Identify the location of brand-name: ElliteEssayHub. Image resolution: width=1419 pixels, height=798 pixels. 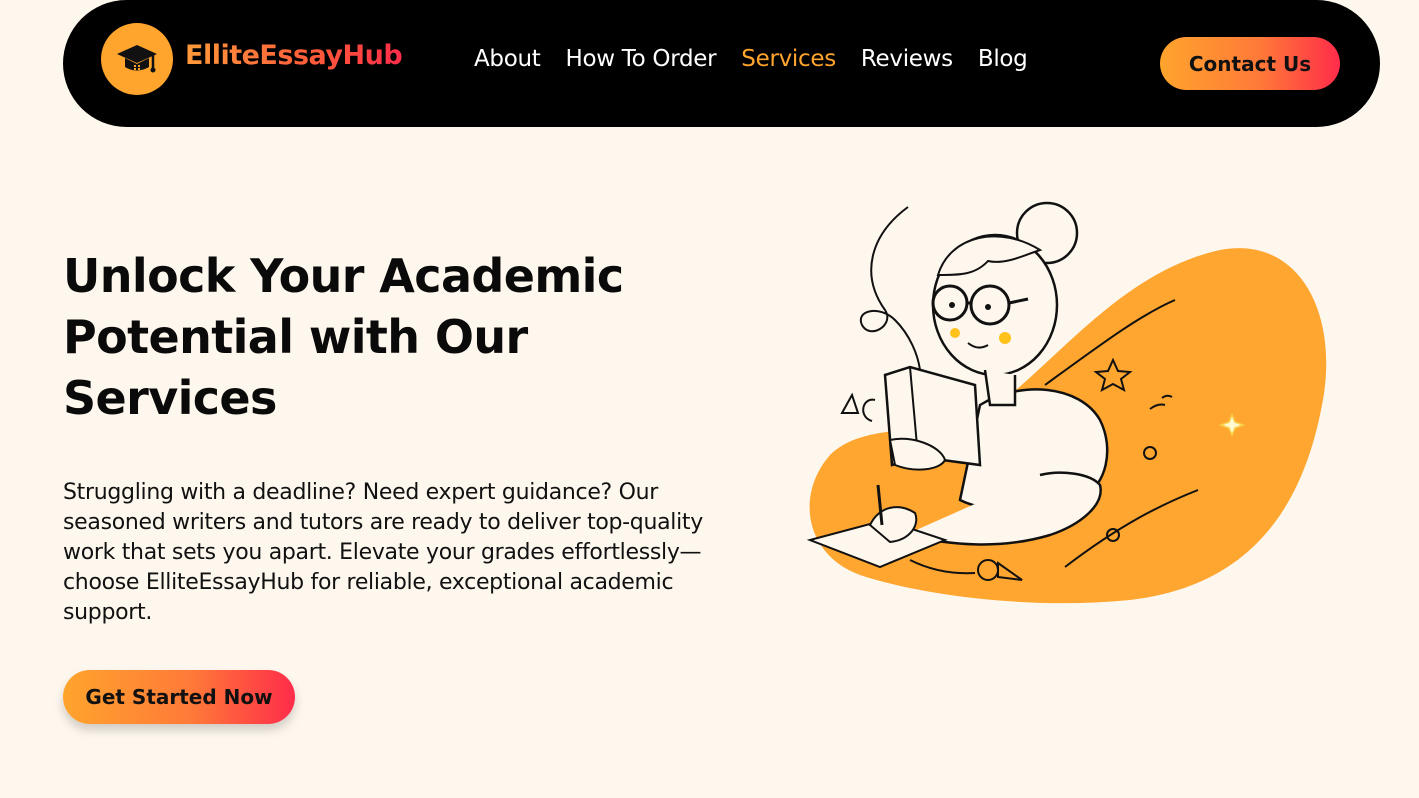
(294, 55).